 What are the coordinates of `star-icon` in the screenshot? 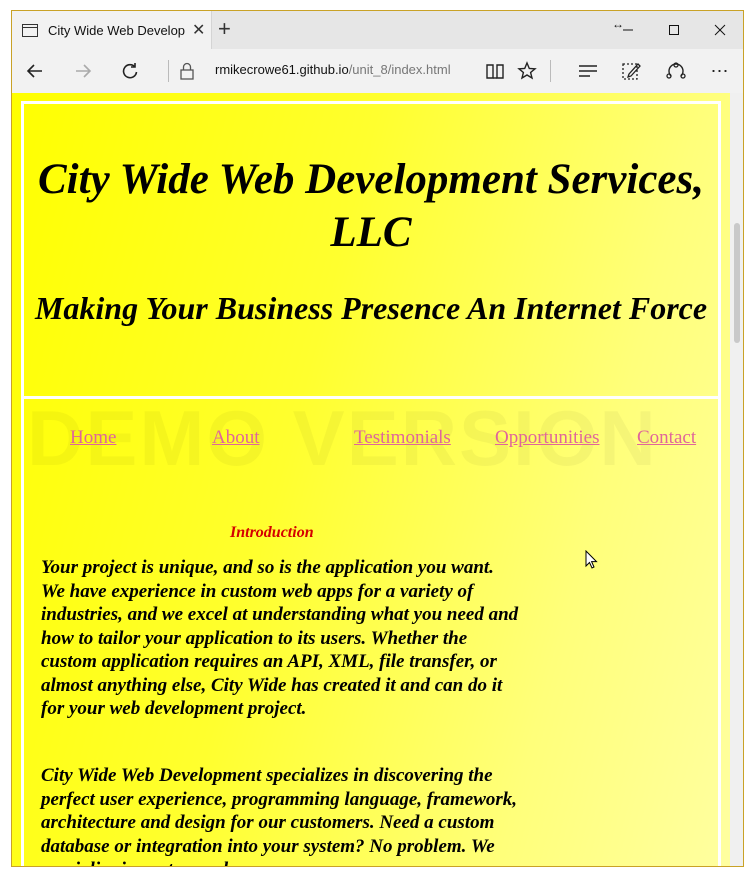 It's located at (527, 70).